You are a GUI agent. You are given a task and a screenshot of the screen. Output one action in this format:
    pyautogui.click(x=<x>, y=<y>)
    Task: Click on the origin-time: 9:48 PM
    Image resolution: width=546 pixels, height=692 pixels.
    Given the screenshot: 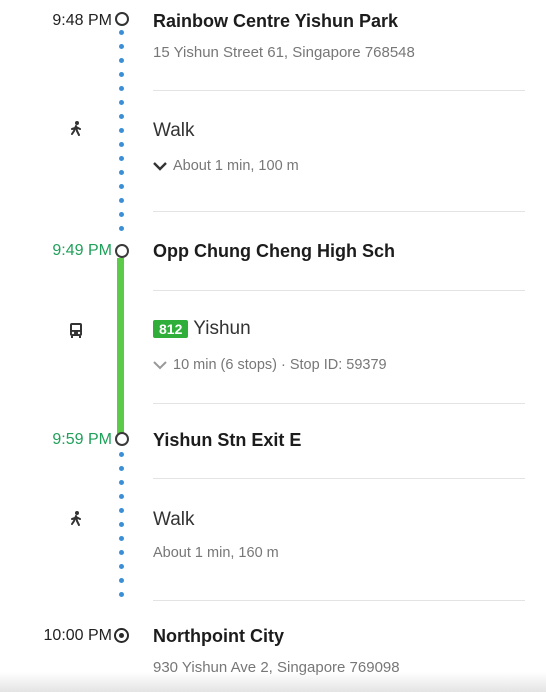 What is the action you would take?
    pyautogui.click(x=82, y=20)
    